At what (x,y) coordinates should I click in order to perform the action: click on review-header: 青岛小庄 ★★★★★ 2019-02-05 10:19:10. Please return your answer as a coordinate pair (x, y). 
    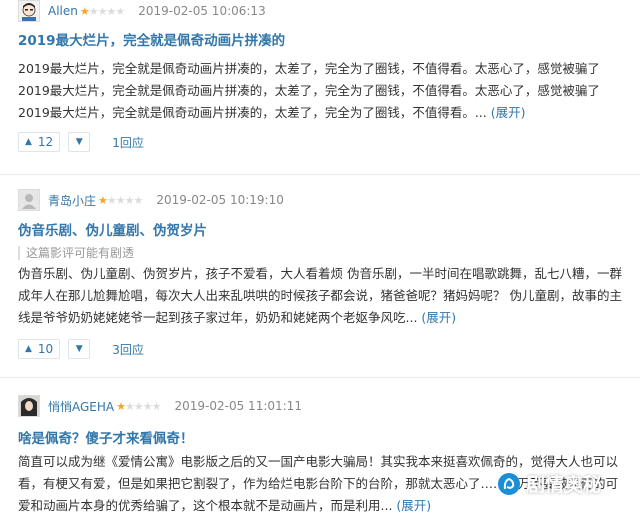
    Looking at the image, I should click on (151, 200).